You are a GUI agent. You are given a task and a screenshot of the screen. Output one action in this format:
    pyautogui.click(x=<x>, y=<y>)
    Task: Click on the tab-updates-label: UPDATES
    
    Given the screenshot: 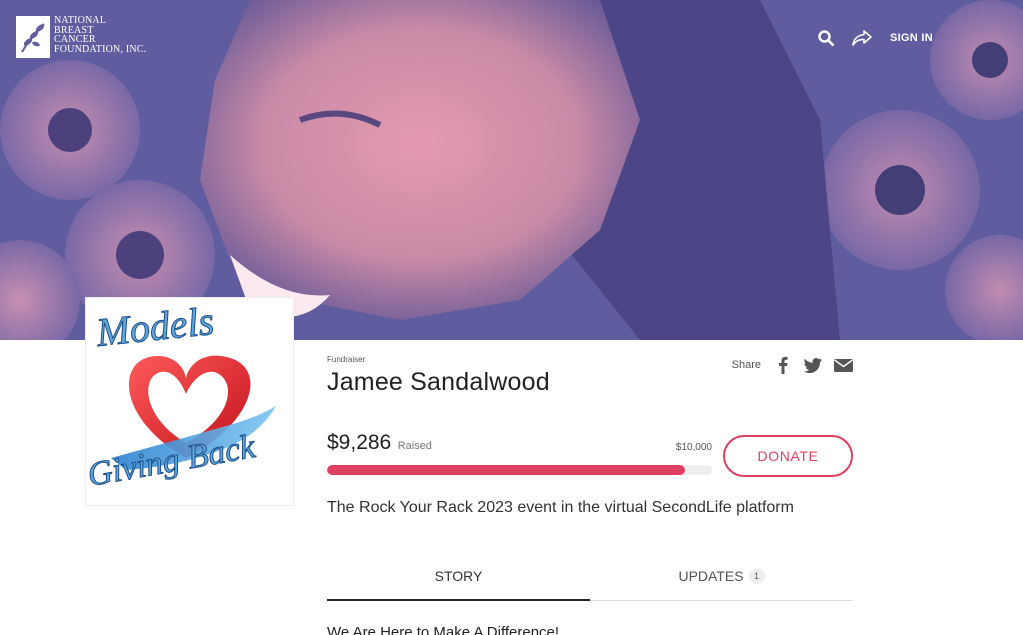 What is the action you would take?
    pyautogui.click(x=711, y=576)
    